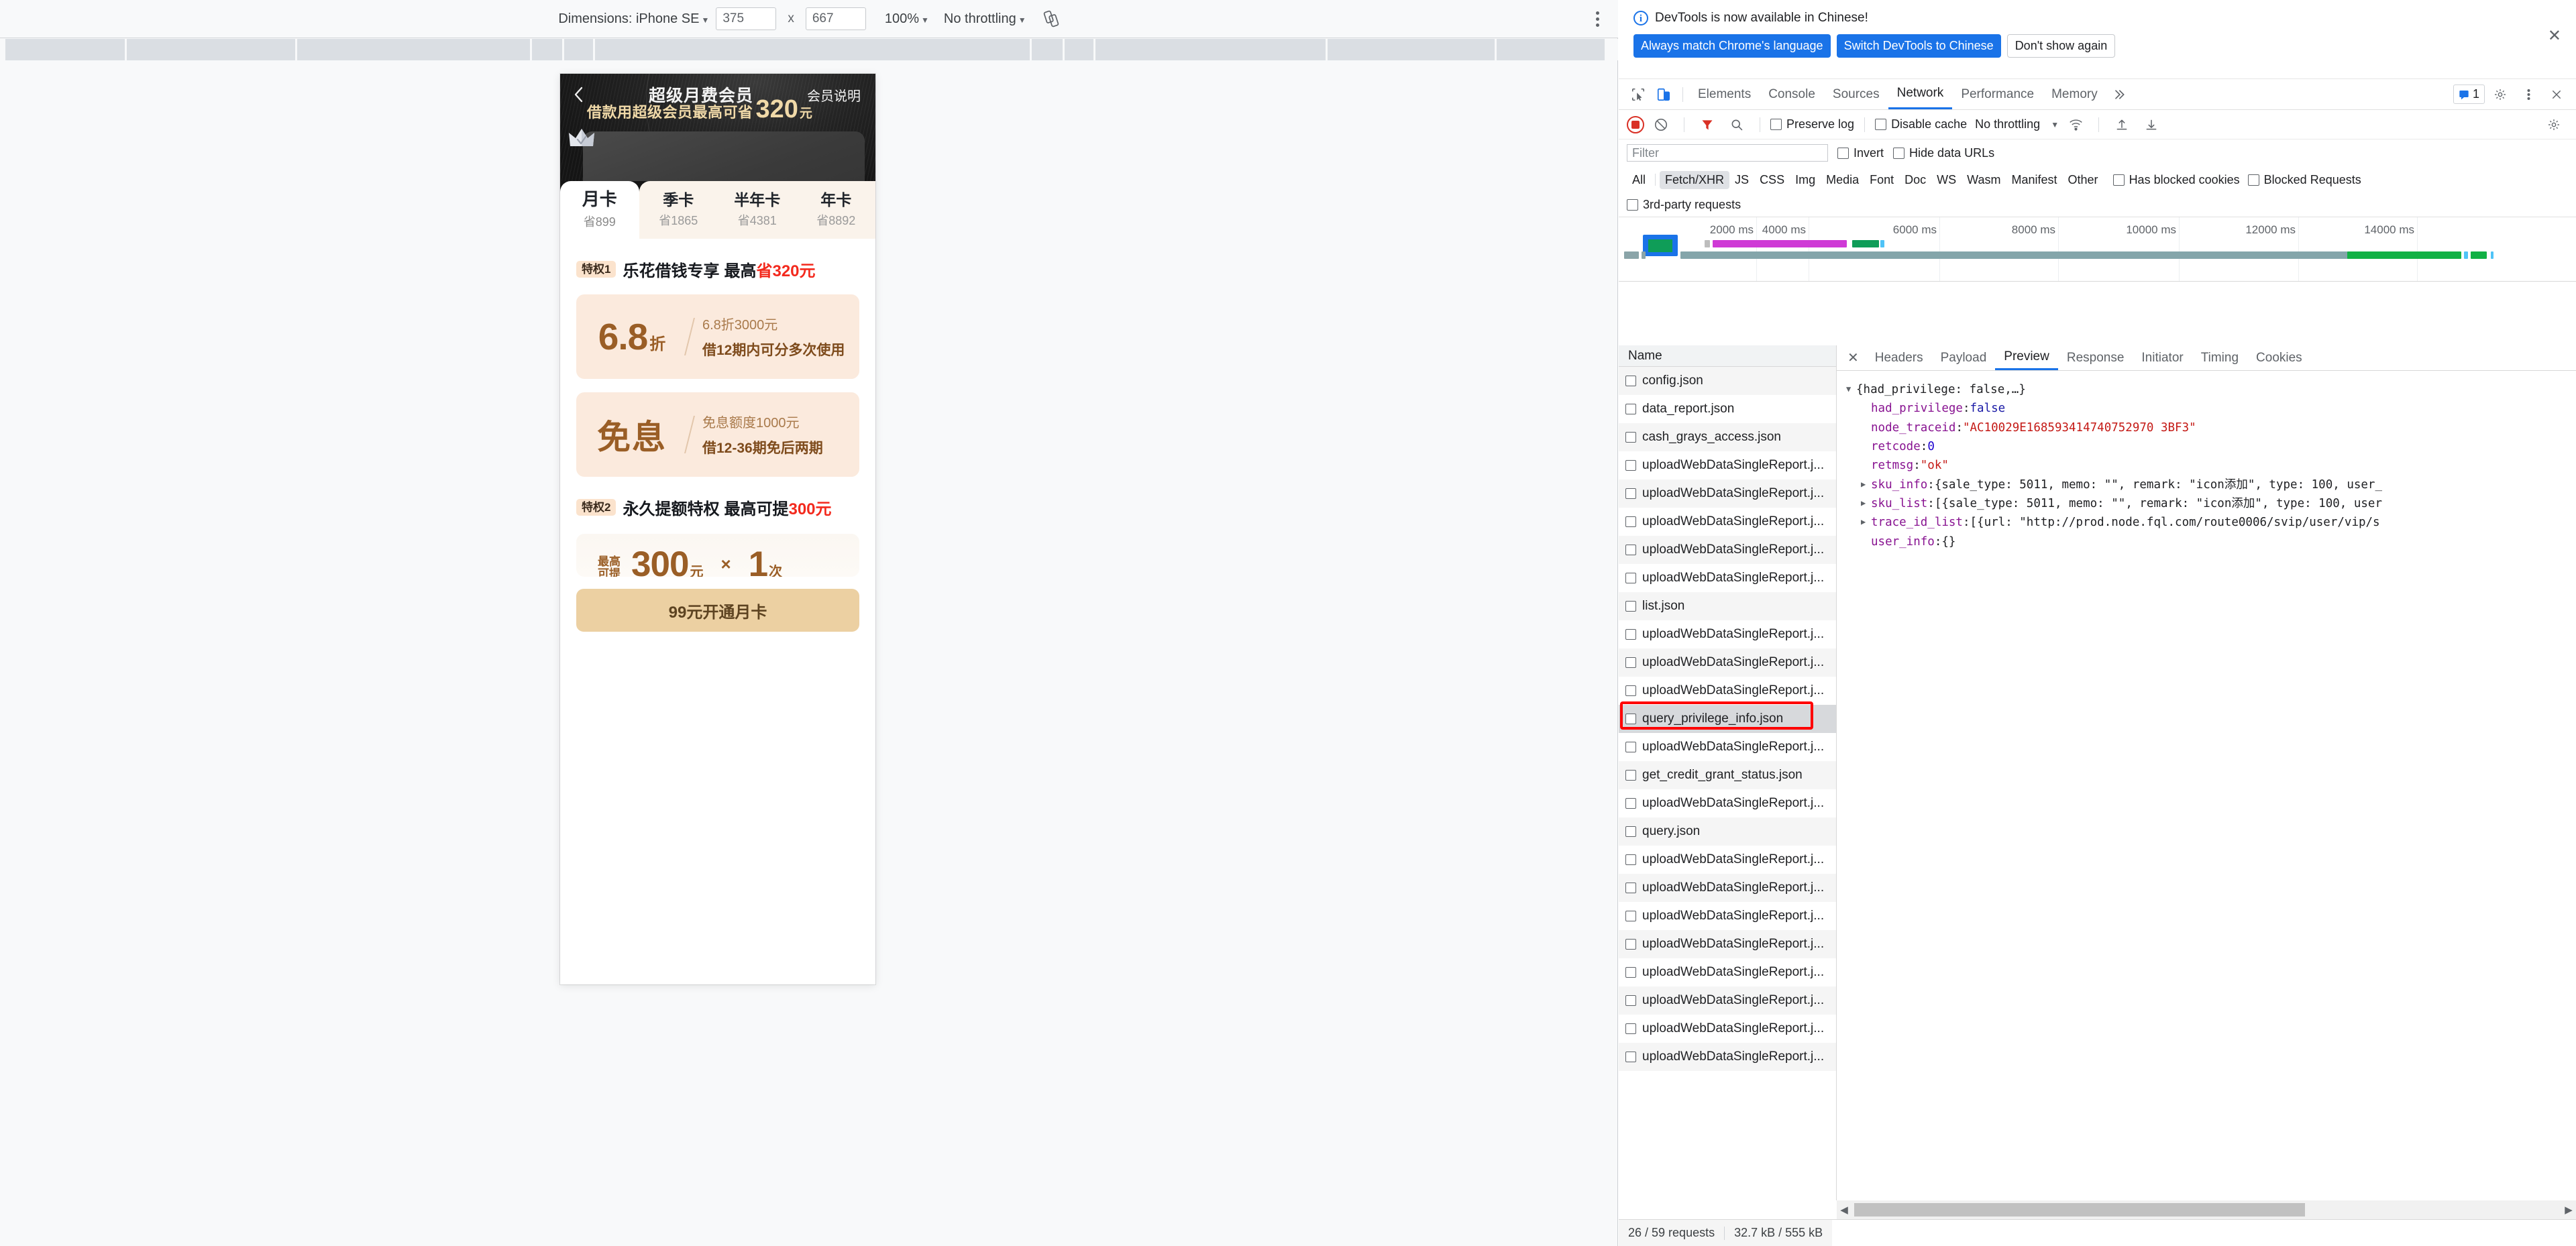  I want to click on tab-sources: Sources, so click(1856, 94).